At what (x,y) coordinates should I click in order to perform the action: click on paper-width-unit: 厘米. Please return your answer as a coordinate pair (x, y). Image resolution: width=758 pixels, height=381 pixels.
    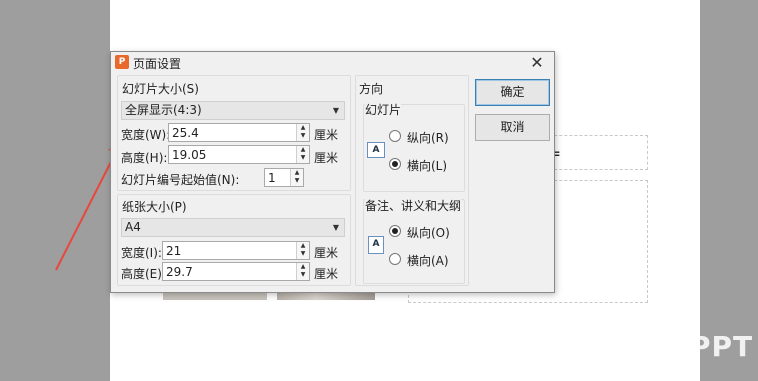
    Looking at the image, I should click on (326, 253).